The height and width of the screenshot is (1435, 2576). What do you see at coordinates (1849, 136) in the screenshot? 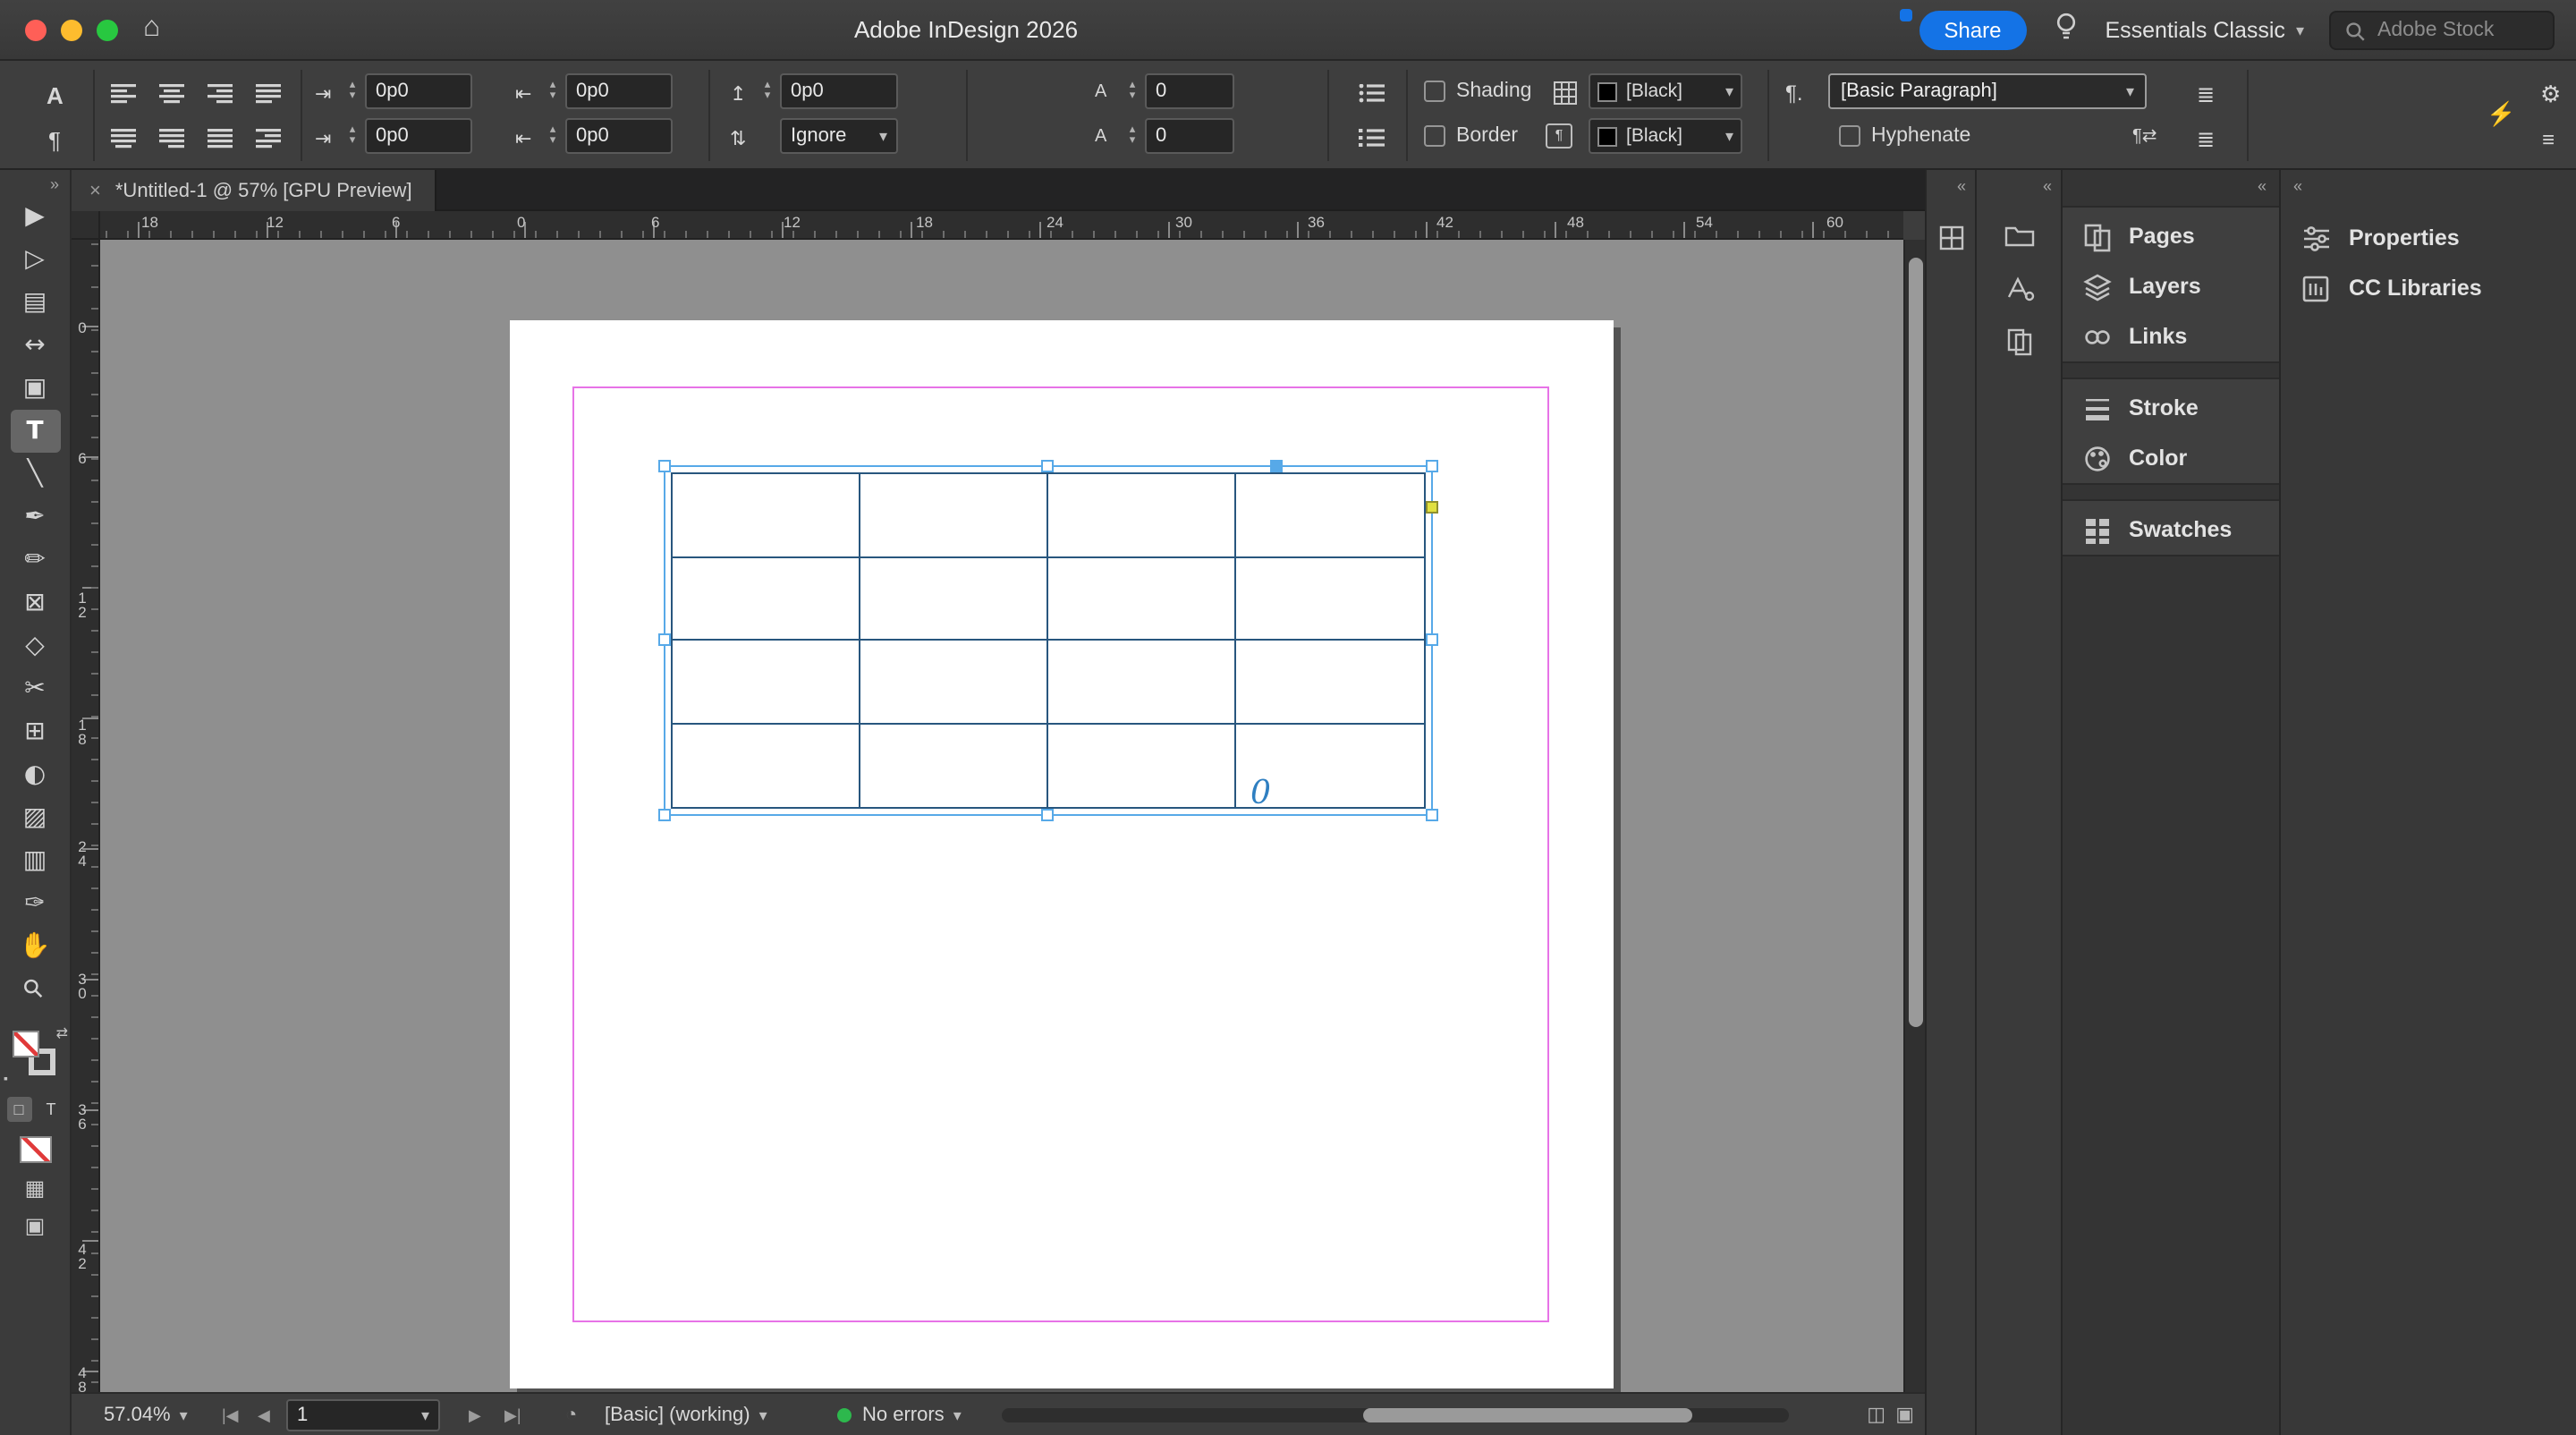
I see `hyphenate-checkbox` at bounding box center [1849, 136].